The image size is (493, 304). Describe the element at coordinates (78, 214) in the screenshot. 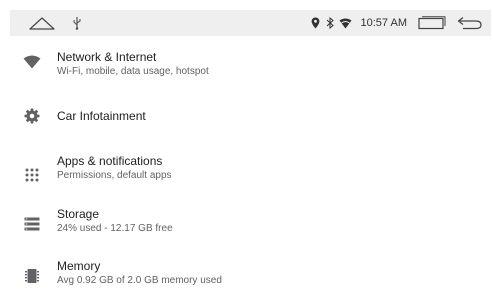

I see `settings-item-title: Storage` at that location.